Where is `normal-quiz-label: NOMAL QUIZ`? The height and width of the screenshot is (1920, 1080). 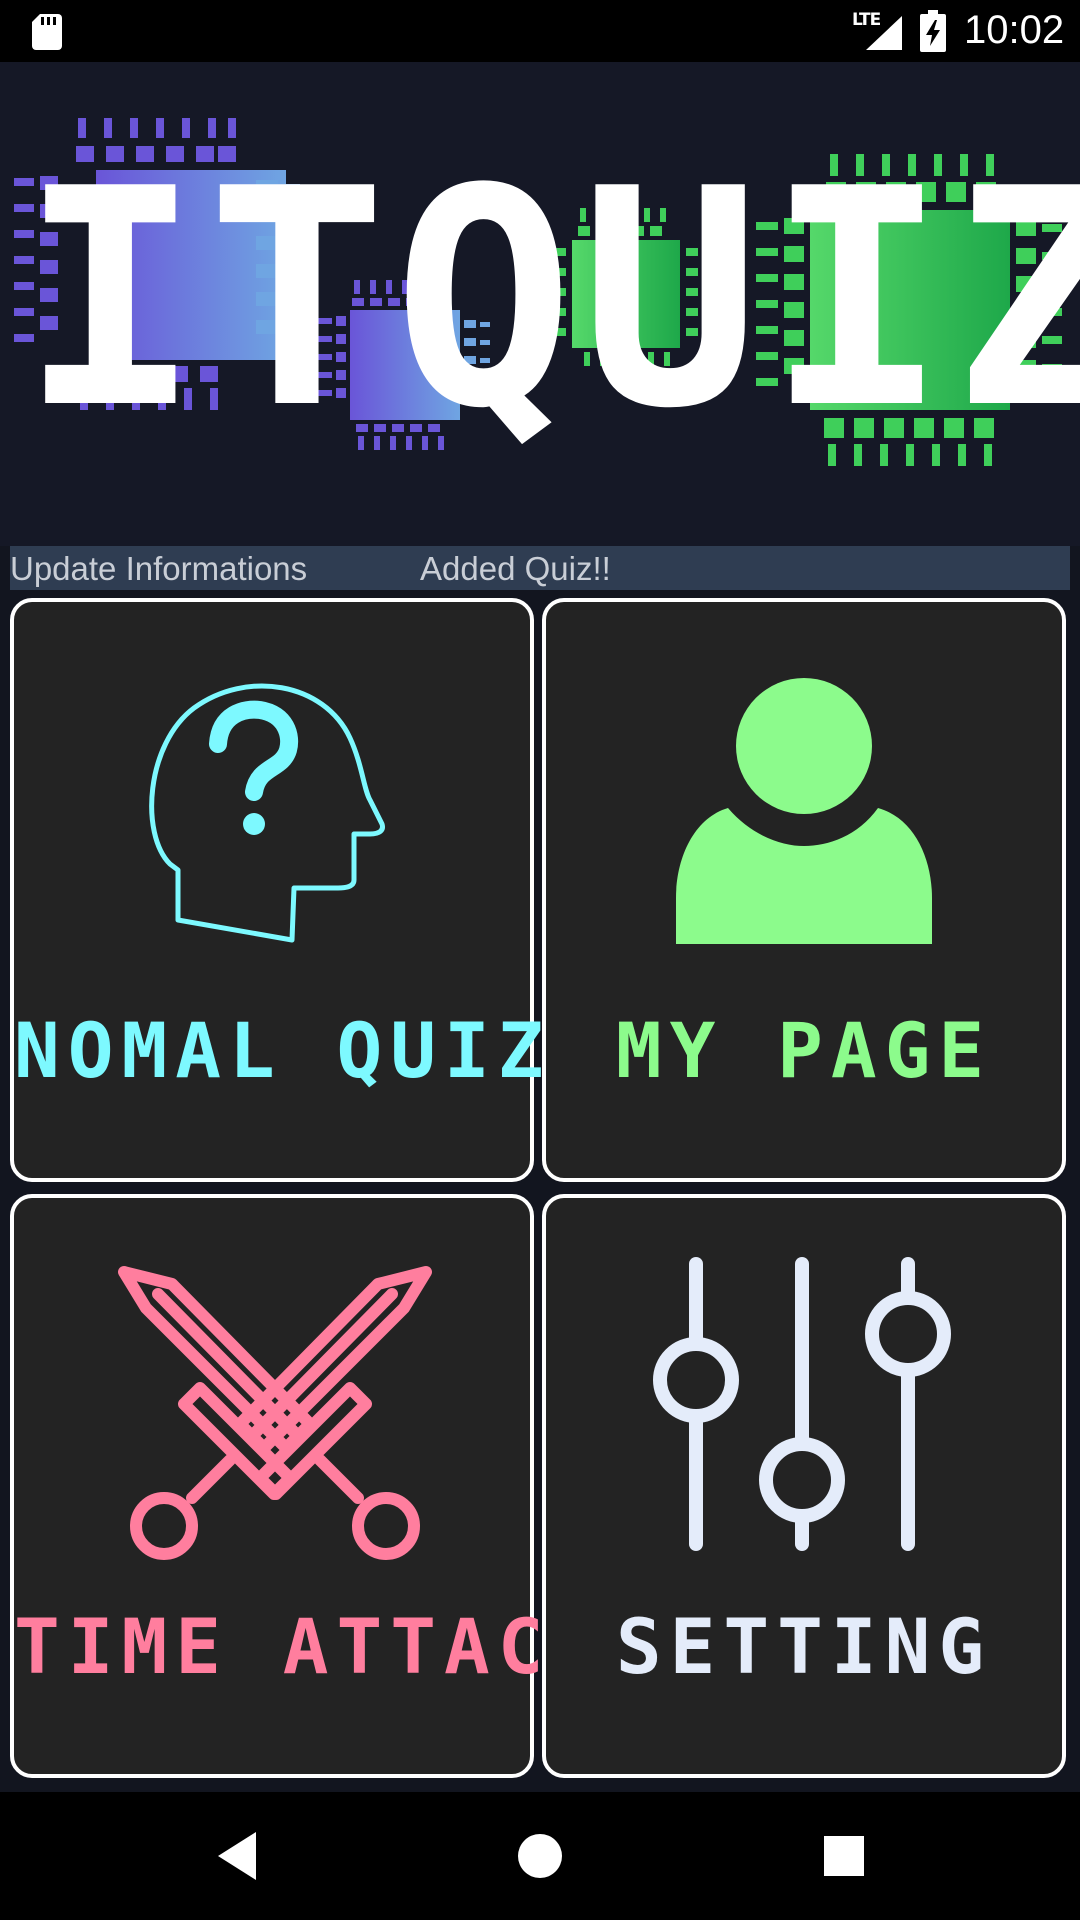 normal-quiz-label: NOMAL QUIZ is located at coordinates (283, 1050).